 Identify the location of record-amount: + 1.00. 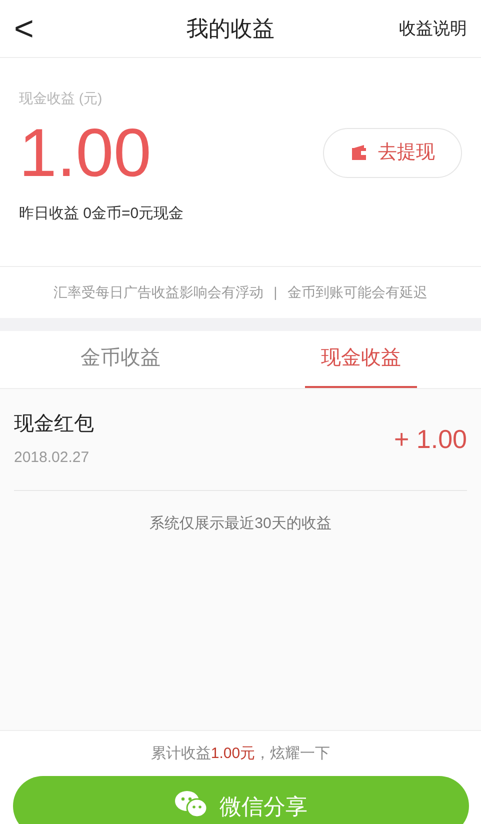
(430, 439).